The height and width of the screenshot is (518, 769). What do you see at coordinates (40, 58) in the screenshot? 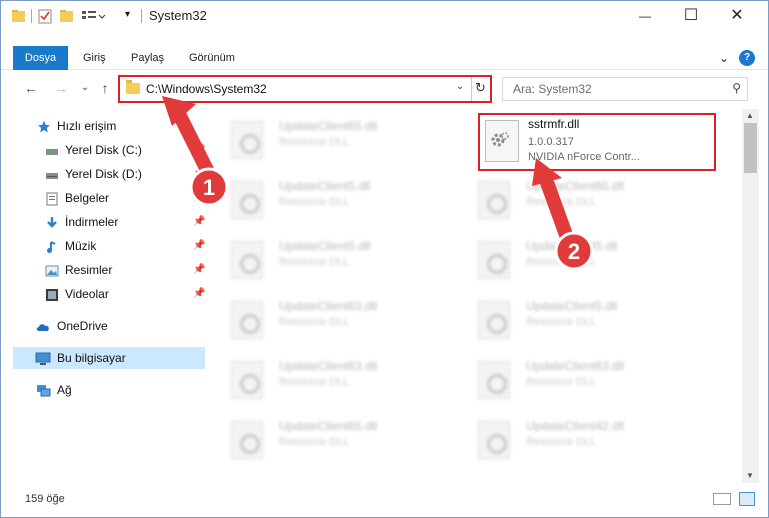
I see `tab-file: Dosya` at bounding box center [40, 58].